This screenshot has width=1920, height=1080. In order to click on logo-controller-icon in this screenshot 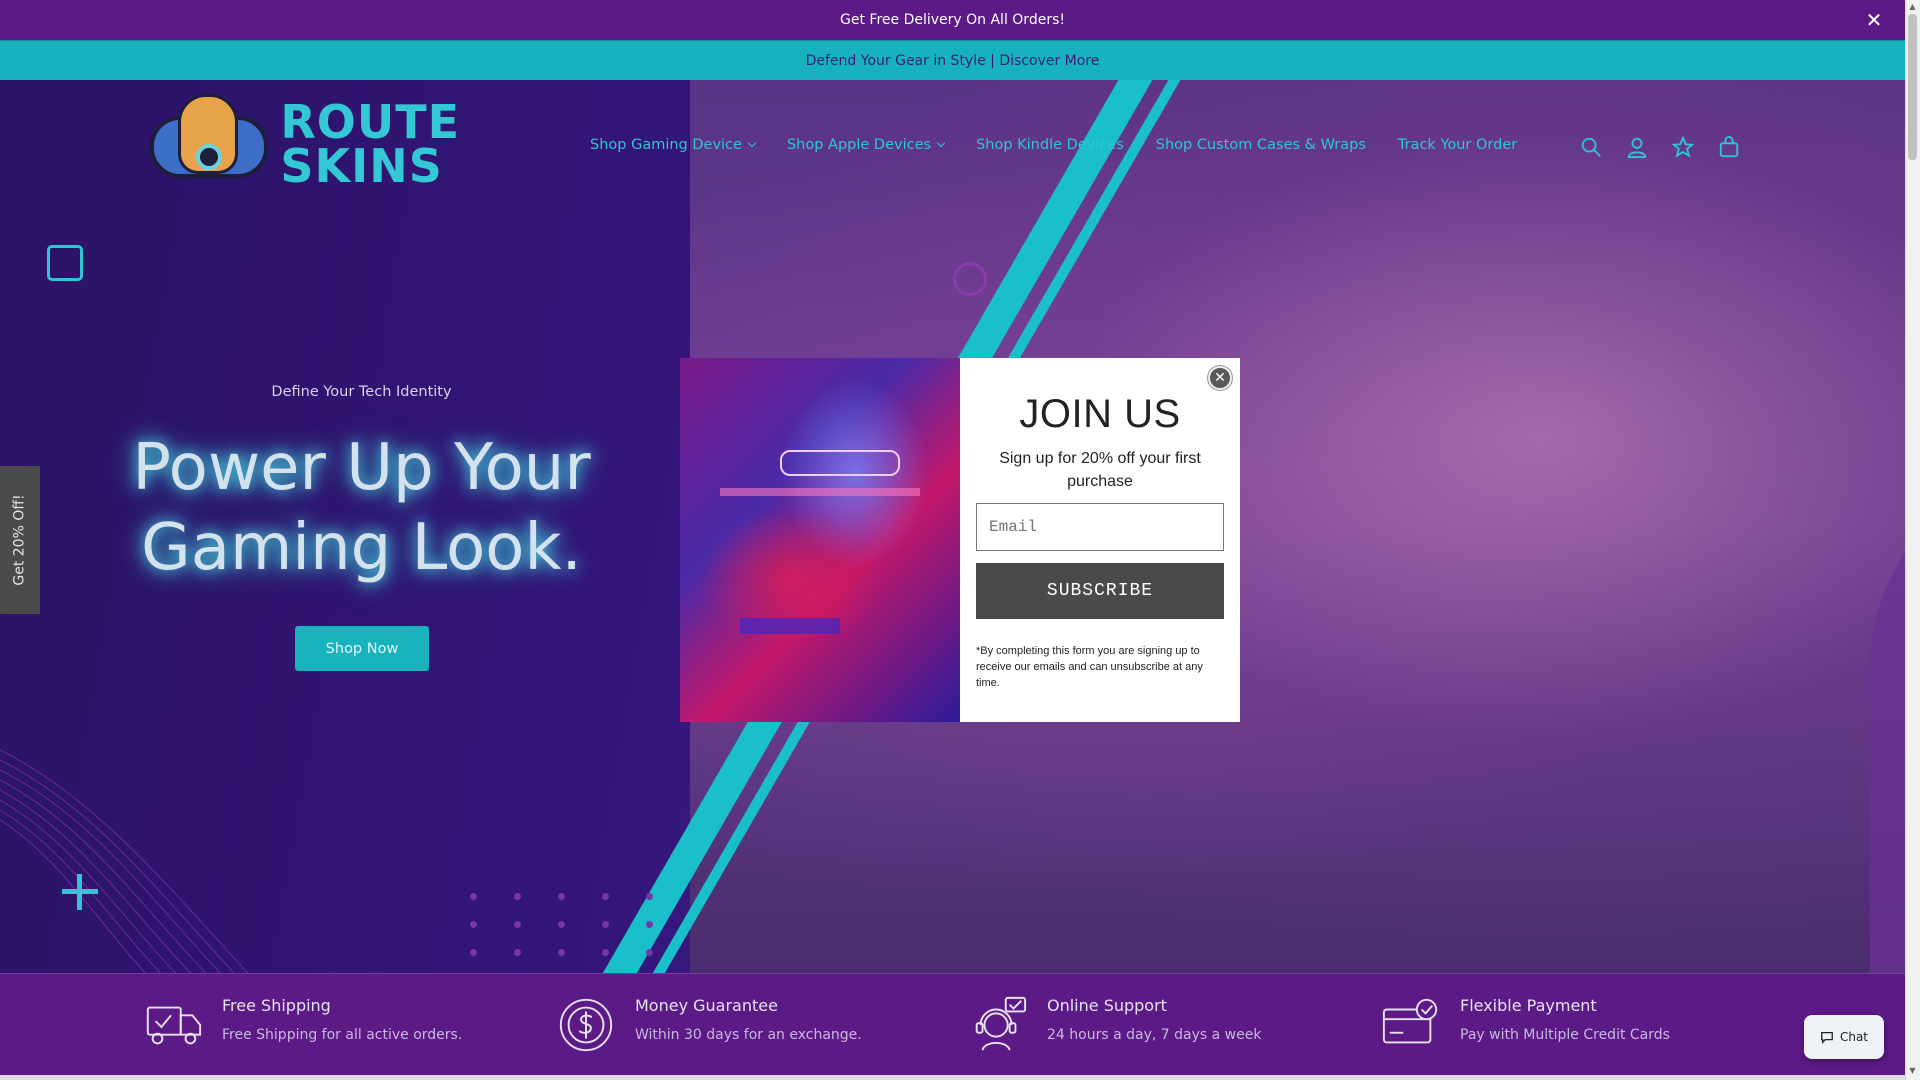, I will do `click(208, 144)`.